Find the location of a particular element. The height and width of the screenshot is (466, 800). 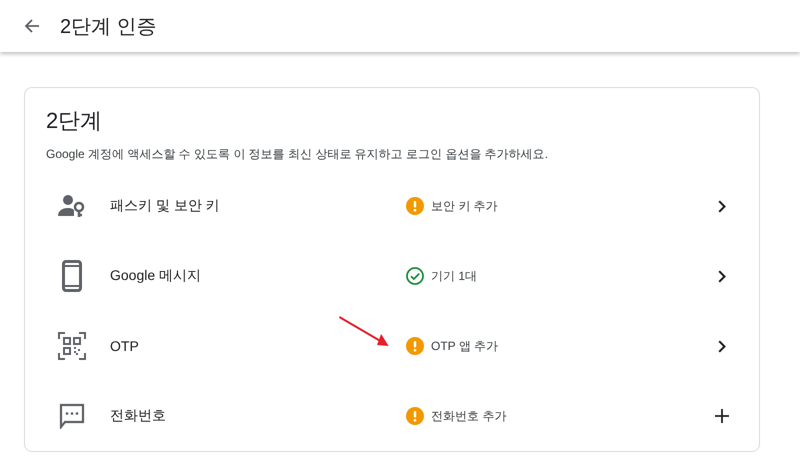

settings-row: 전화번호 전화번호 추가 is located at coordinates (392, 416).